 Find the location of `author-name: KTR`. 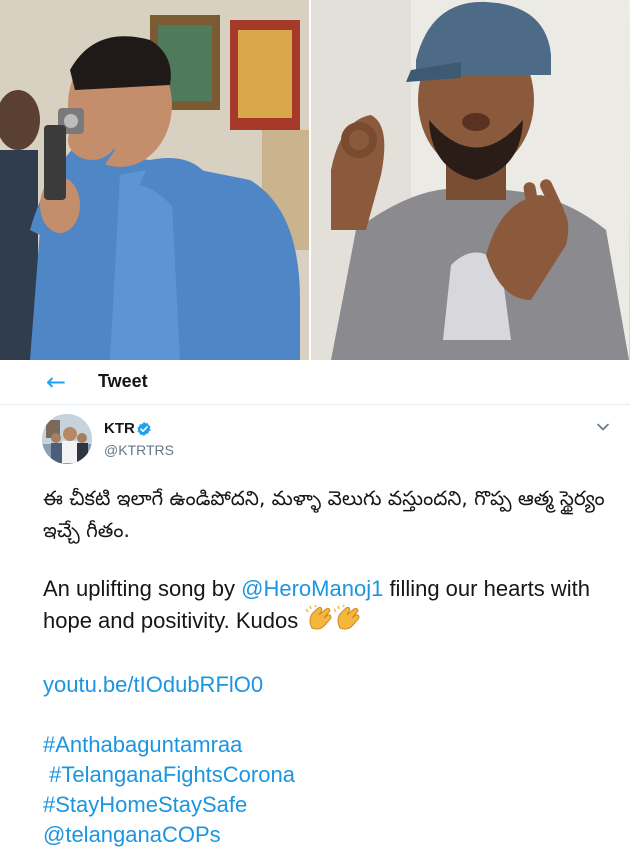

author-name: KTR is located at coordinates (119, 428).